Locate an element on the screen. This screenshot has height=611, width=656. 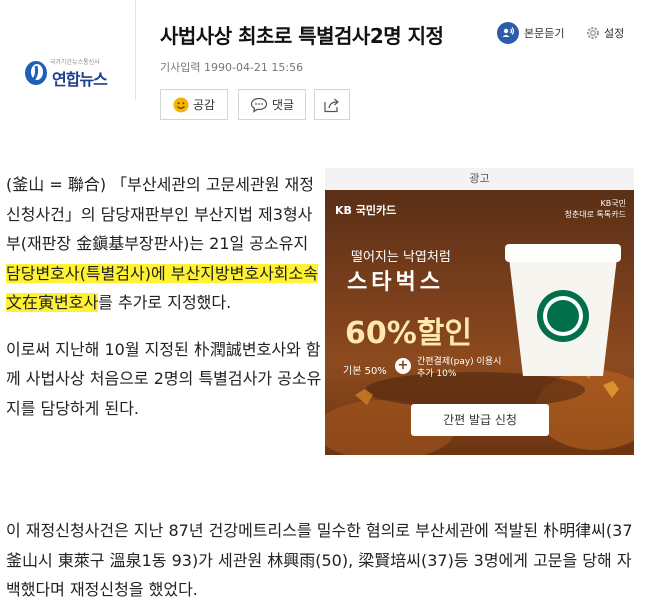
comment-button: 댓글 is located at coordinates (272, 104).